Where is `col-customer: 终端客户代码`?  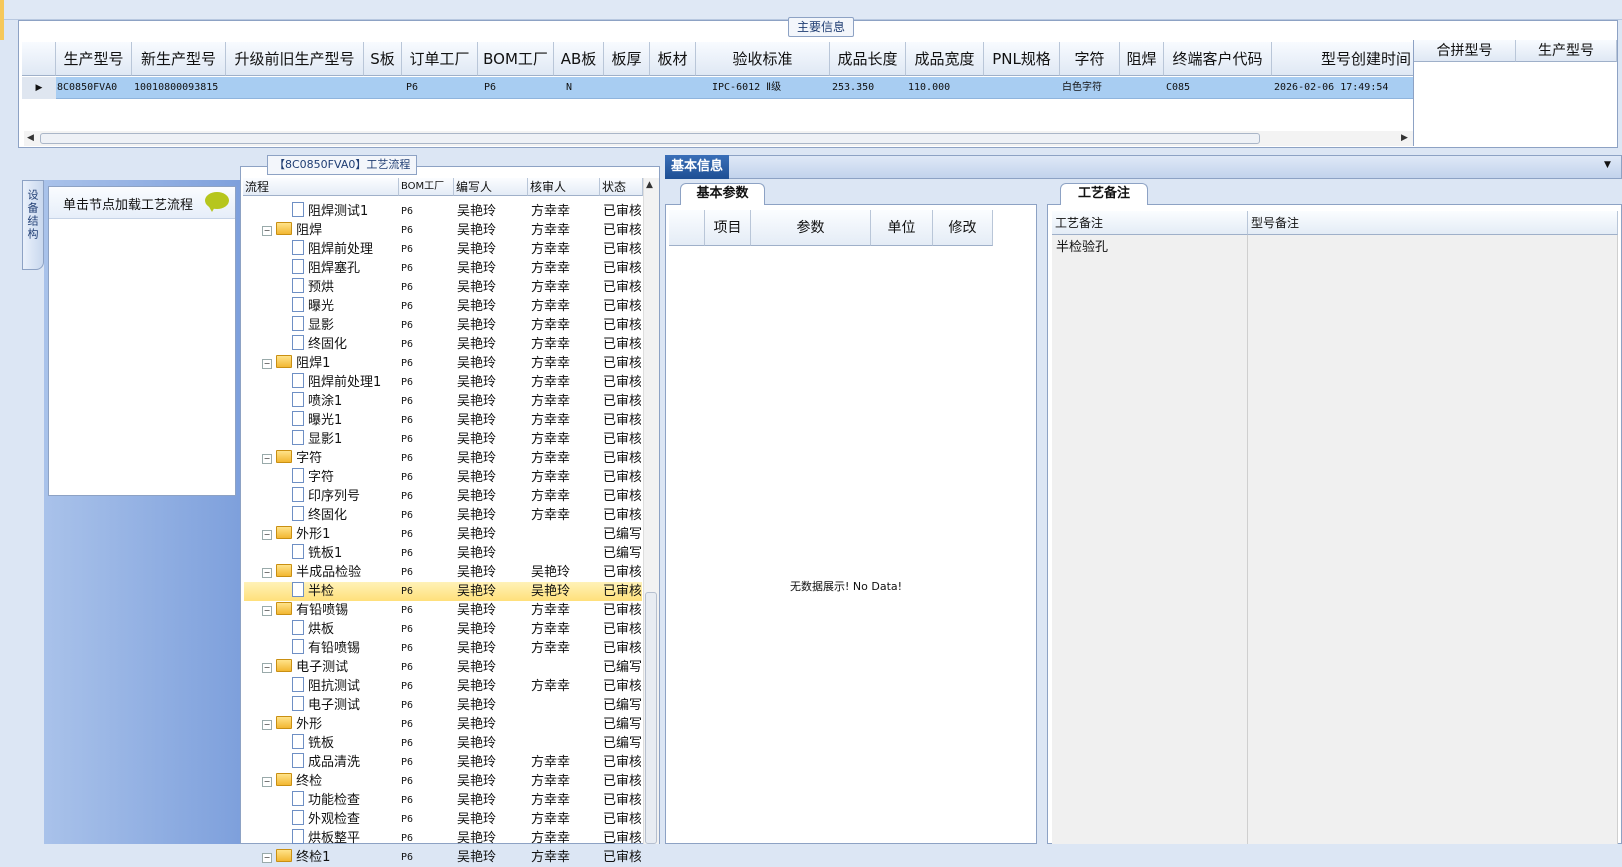 col-customer: 终端客户代码 is located at coordinates (1218, 59).